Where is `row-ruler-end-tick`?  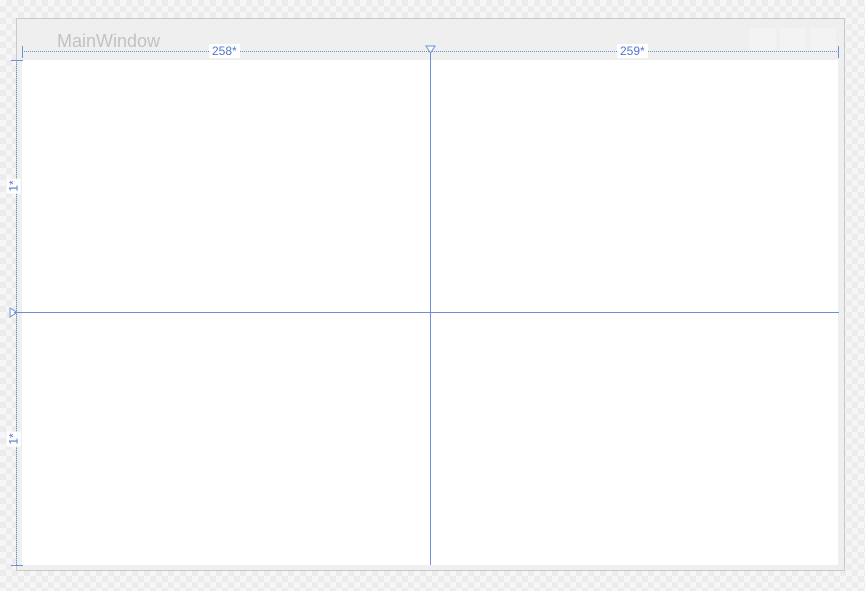 row-ruler-end-tick is located at coordinates (17, 565).